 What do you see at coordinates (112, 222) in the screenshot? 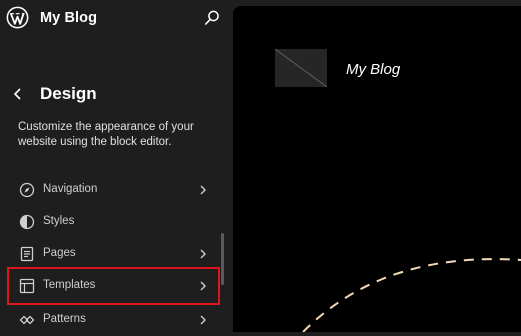
I see `nav-item-styles: Styles` at bounding box center [112, 222].